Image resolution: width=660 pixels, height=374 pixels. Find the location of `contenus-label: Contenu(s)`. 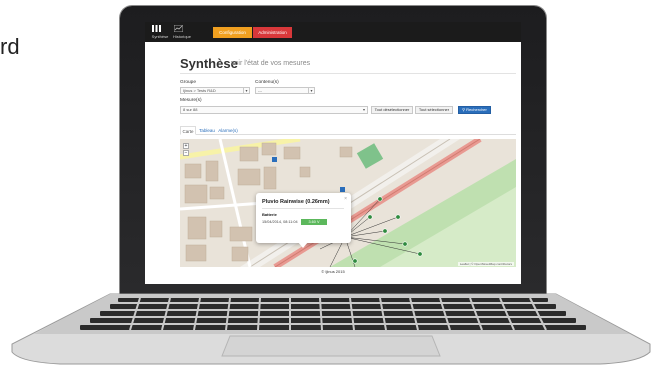

contenus-label: Contenu(s) is located at coordinates (267, 82).